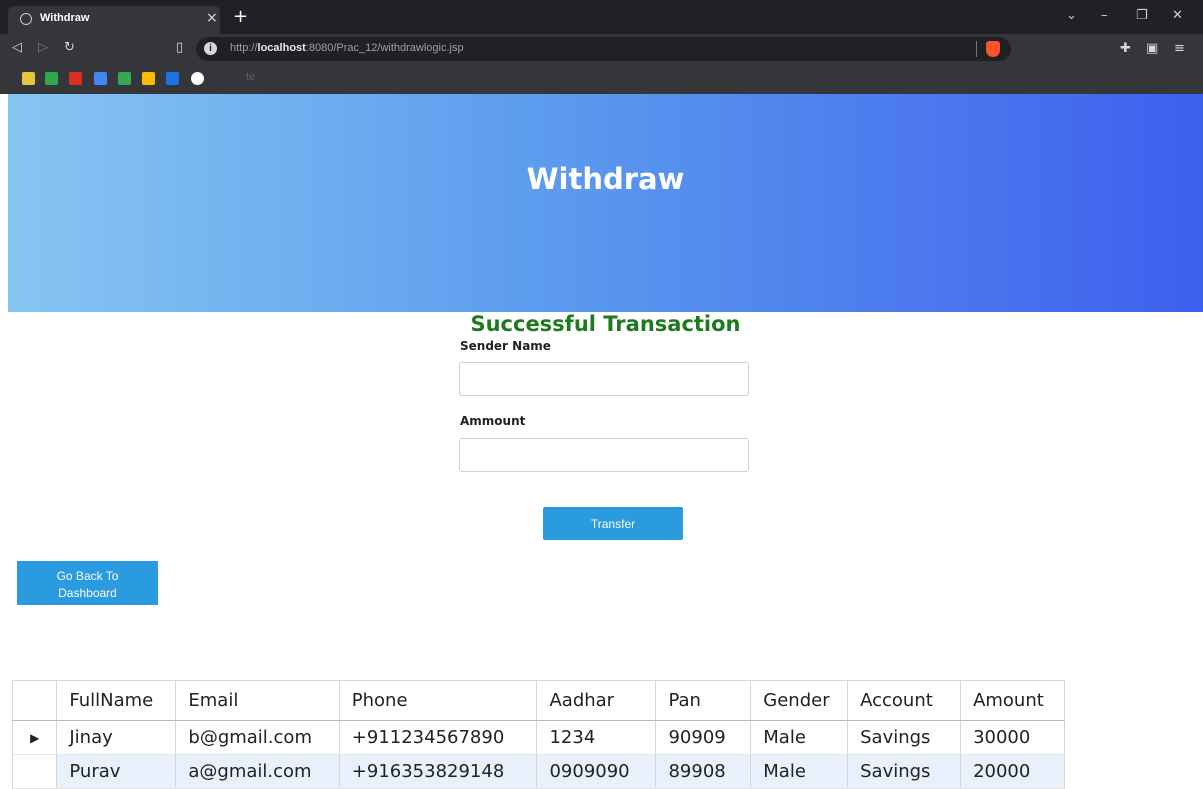 This screenshot has height=789, width=1203. I want to click on column-header: Account, so click(904, 700).